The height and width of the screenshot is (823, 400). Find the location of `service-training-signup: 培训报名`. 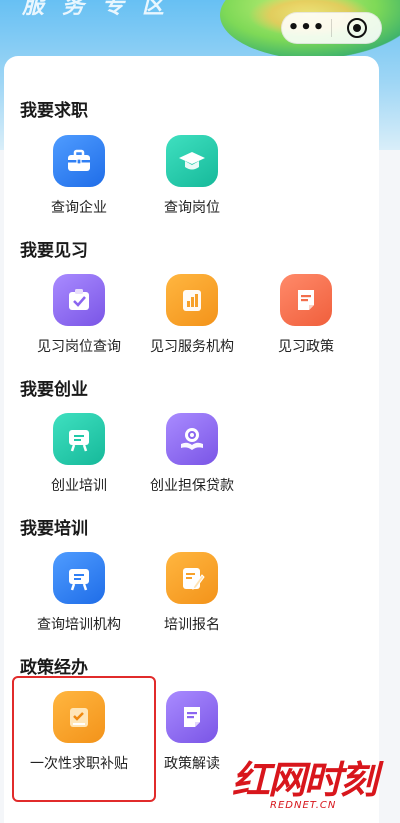

service-training-signup: 培训报名 is located at coordinates (192, 593).